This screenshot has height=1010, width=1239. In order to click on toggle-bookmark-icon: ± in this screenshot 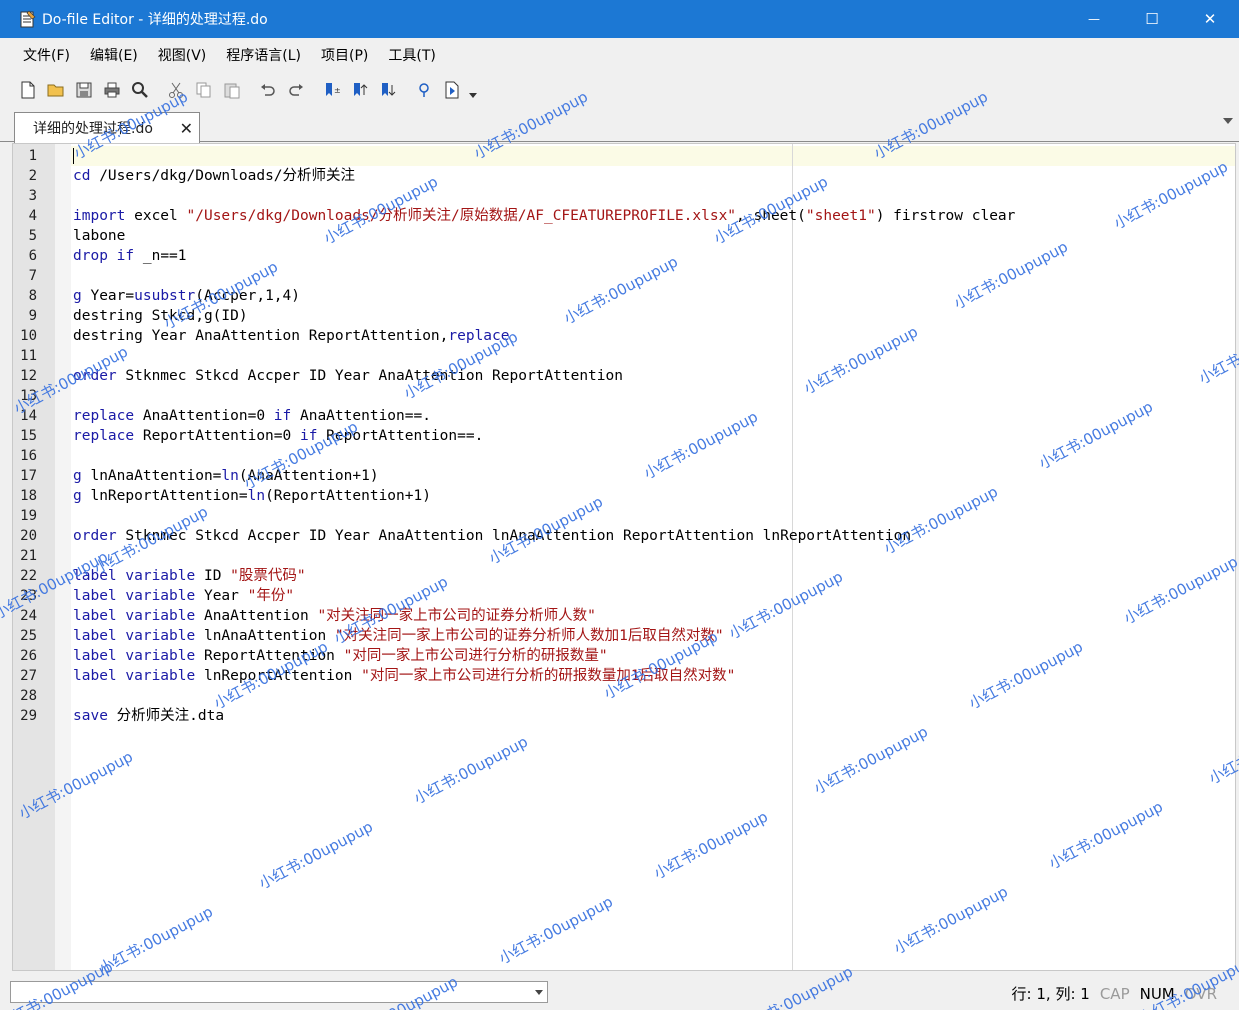, I will do `click(333, 89)`.